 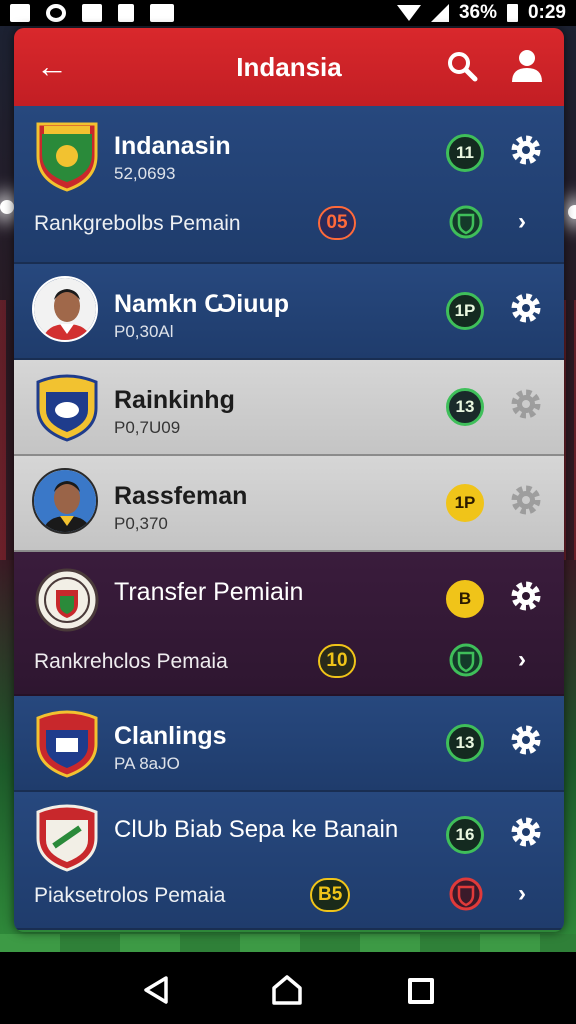 I want to click on club-name: Rainkinhg, so click(x=174, y=400).